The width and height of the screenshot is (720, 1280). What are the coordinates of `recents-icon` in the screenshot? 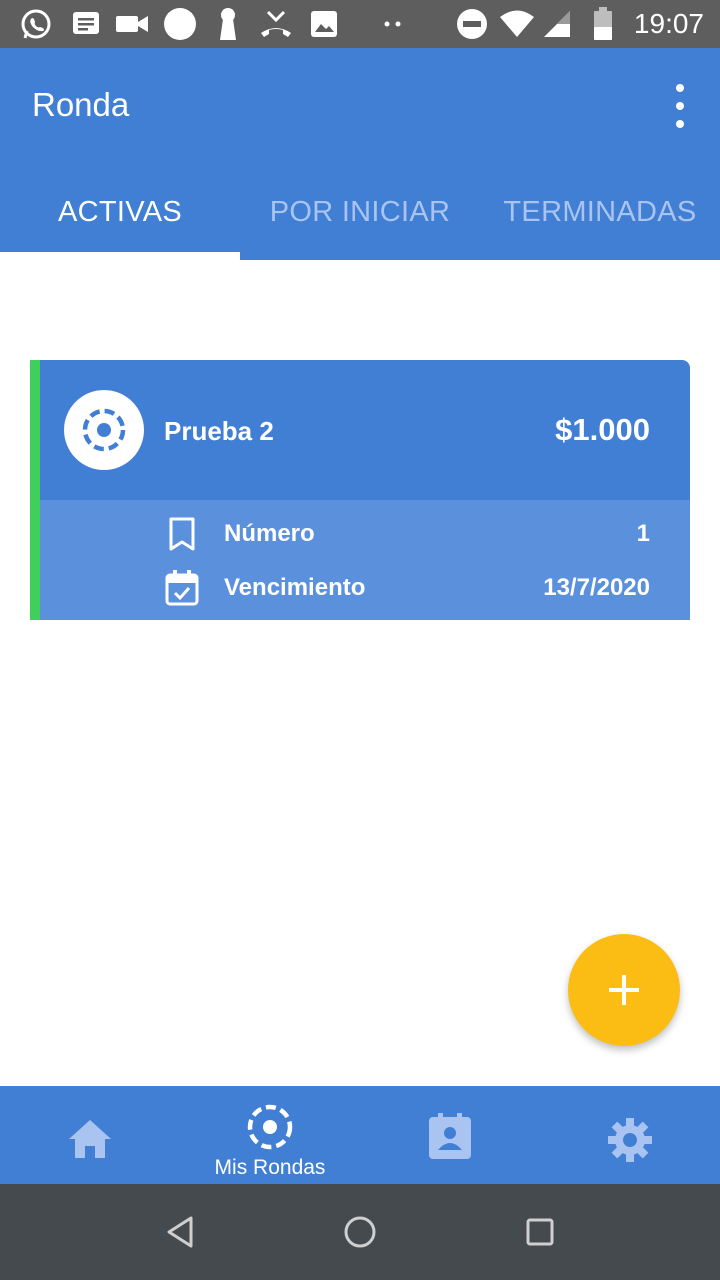 It's located at (540, 1232).